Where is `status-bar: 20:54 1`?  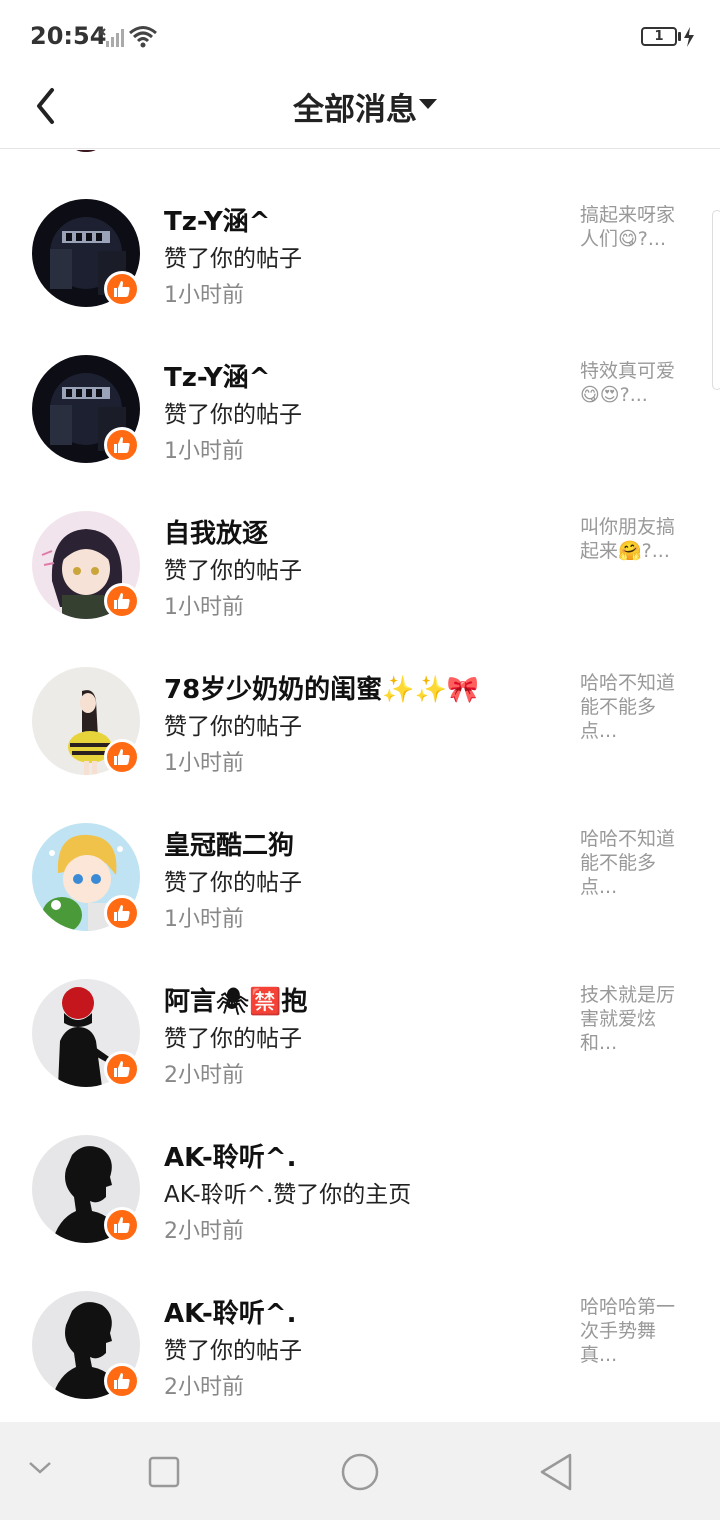 status-bar: 20:54 1 is located at coordinates (360, 35).